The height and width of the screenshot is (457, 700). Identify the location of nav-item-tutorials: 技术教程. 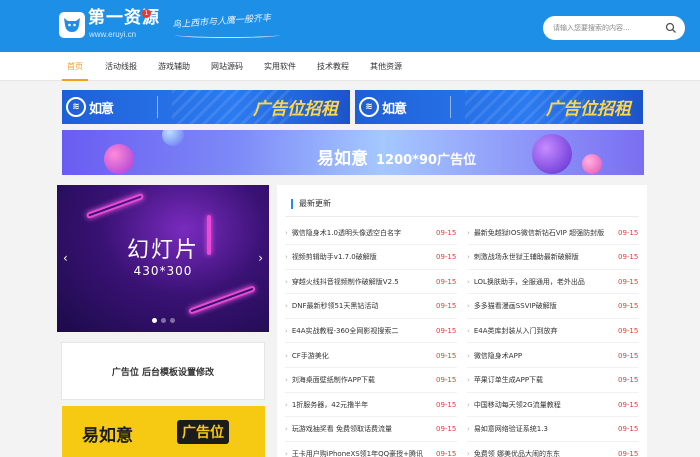
(333, 66).